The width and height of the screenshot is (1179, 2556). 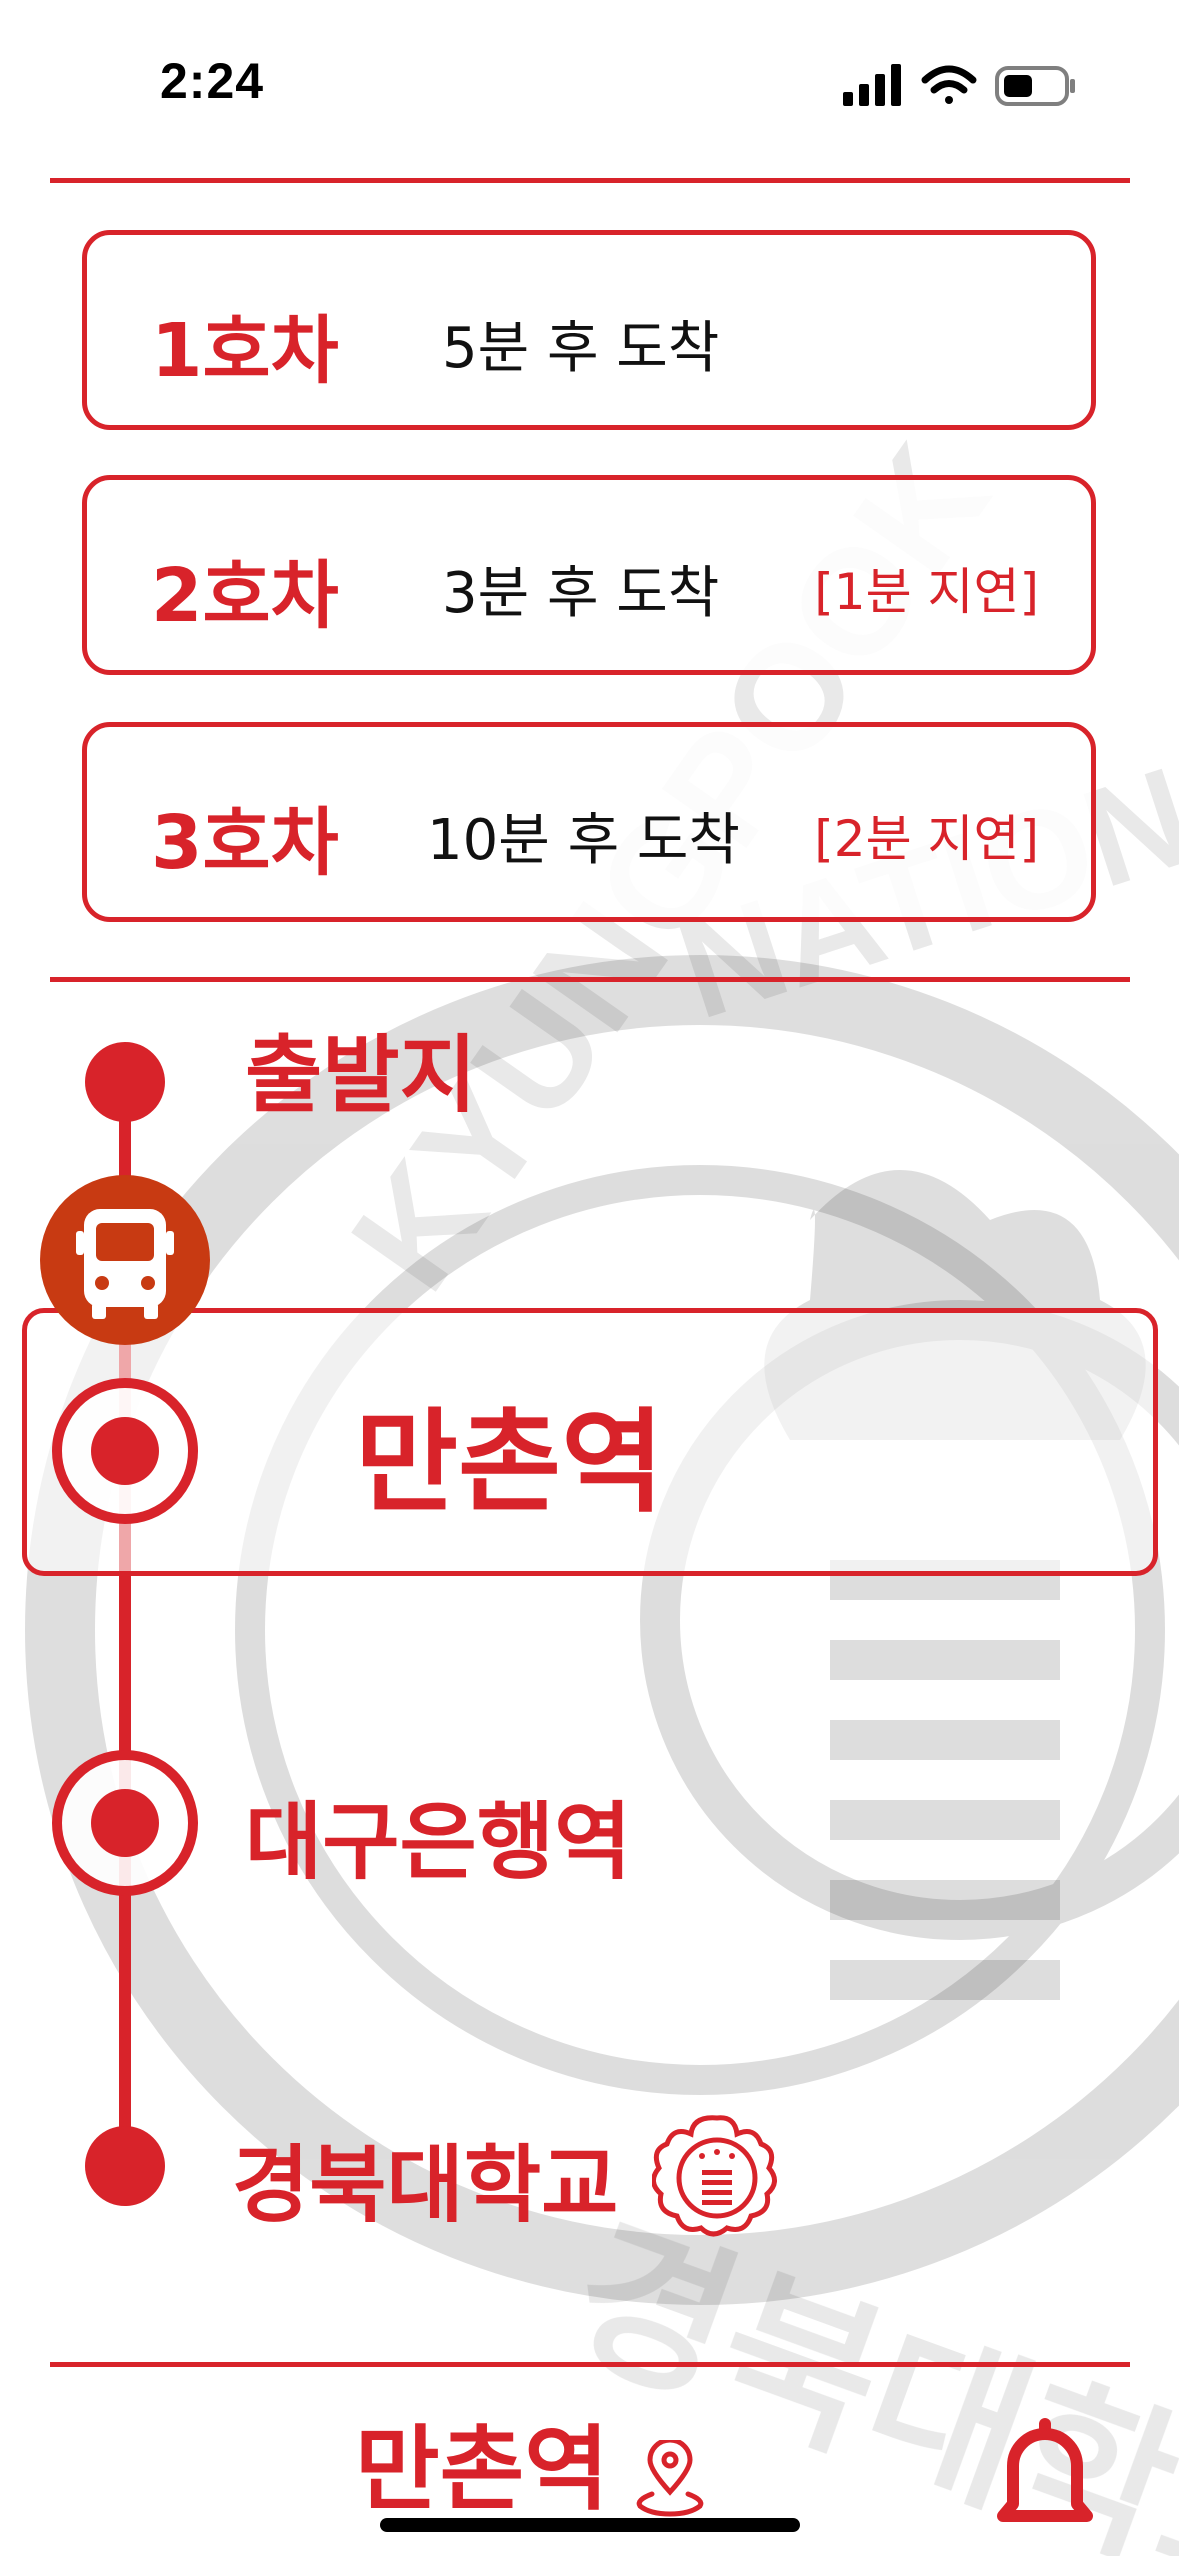 What do you see at coordinates (670, 2480) in the screenshot?
I see `location-pin-icon` at bounding box center [670, 2480].